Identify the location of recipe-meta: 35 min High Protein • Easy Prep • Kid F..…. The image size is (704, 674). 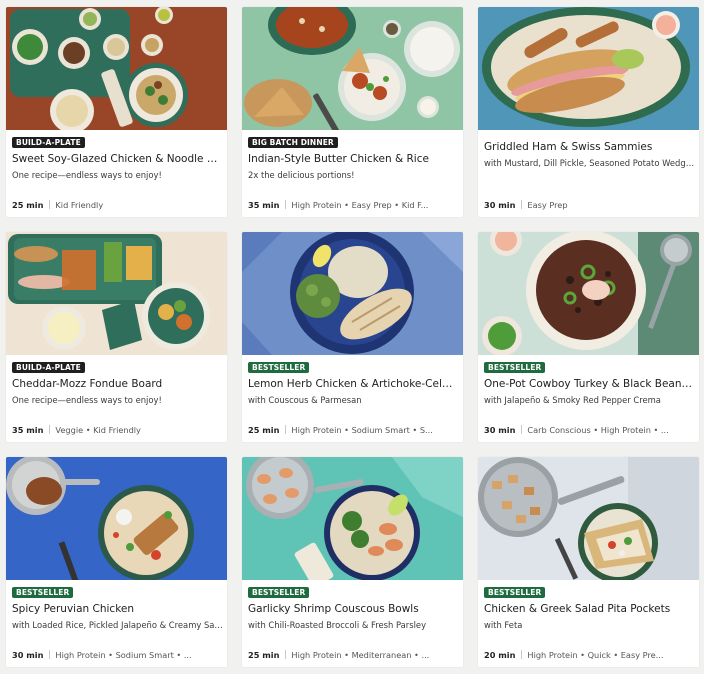
(354, 205).